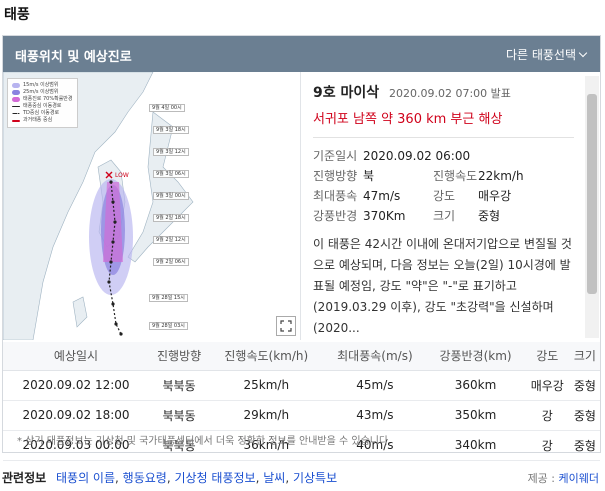 Image resolution: width=605 pixels, height=491 pixels. What do you see at coordinates (449, 93) in the screenshot?
I see `storm-issued-time: 2020.09.02 07:00 발표` at bounding box center [449, 93].